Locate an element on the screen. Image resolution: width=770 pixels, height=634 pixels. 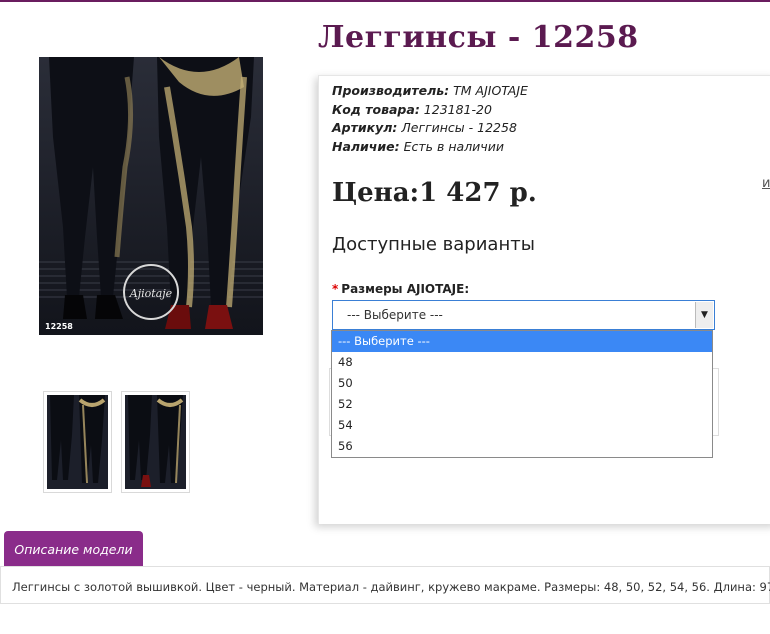
leggings-photo: Ajiotaje 12258 is located at coordinates (151, 196).